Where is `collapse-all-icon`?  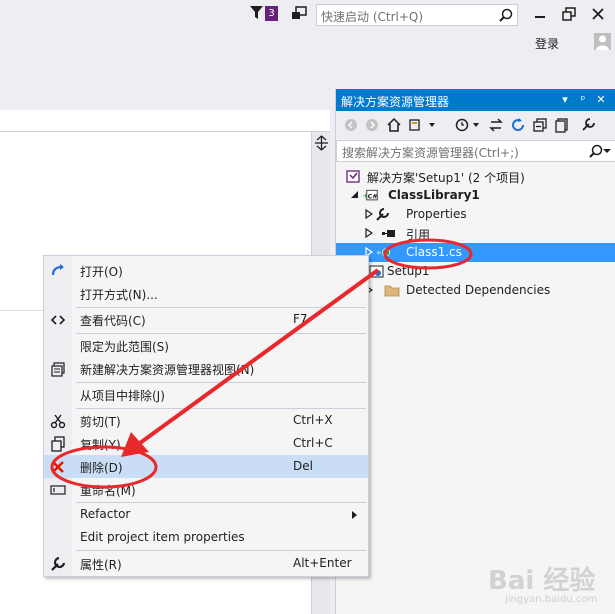
collapse-all-icon is located at coordinates (540, 125).